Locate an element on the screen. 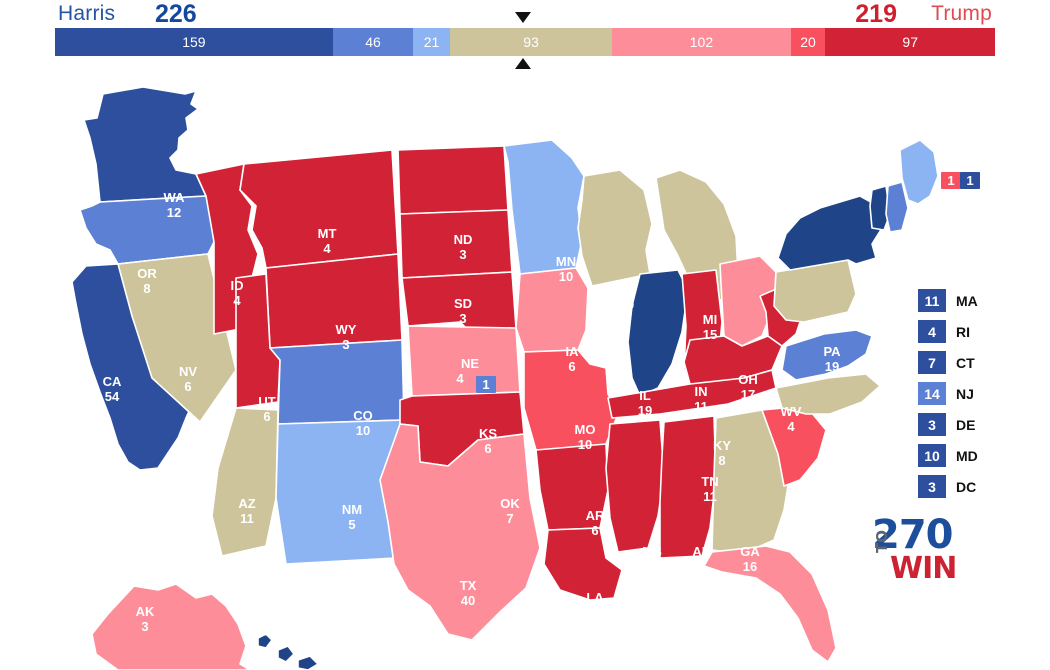 The image size is (1050, 670). state-ev-fl: 30 is located at coordinates (801, 652).